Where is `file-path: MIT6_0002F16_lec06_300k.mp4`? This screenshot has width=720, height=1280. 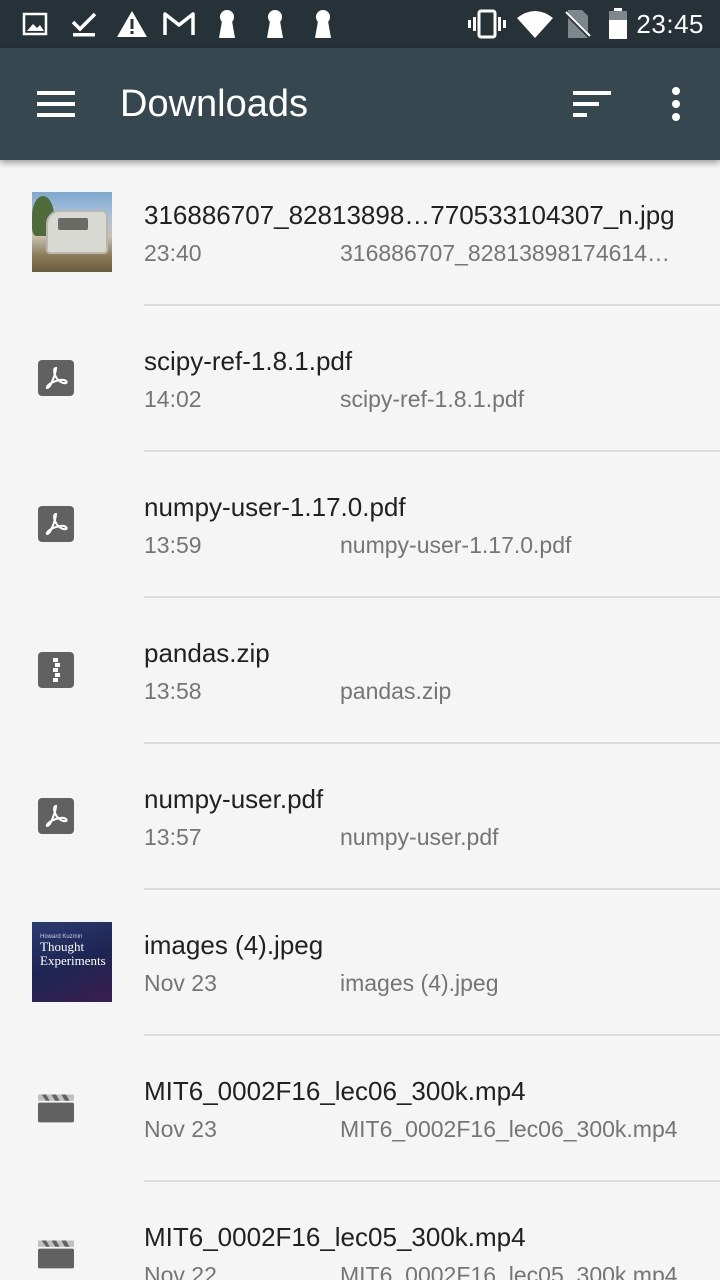
file-path: MIT6_0002F16_lec06_300k.mp4 is located at coordinates (509, 1129).